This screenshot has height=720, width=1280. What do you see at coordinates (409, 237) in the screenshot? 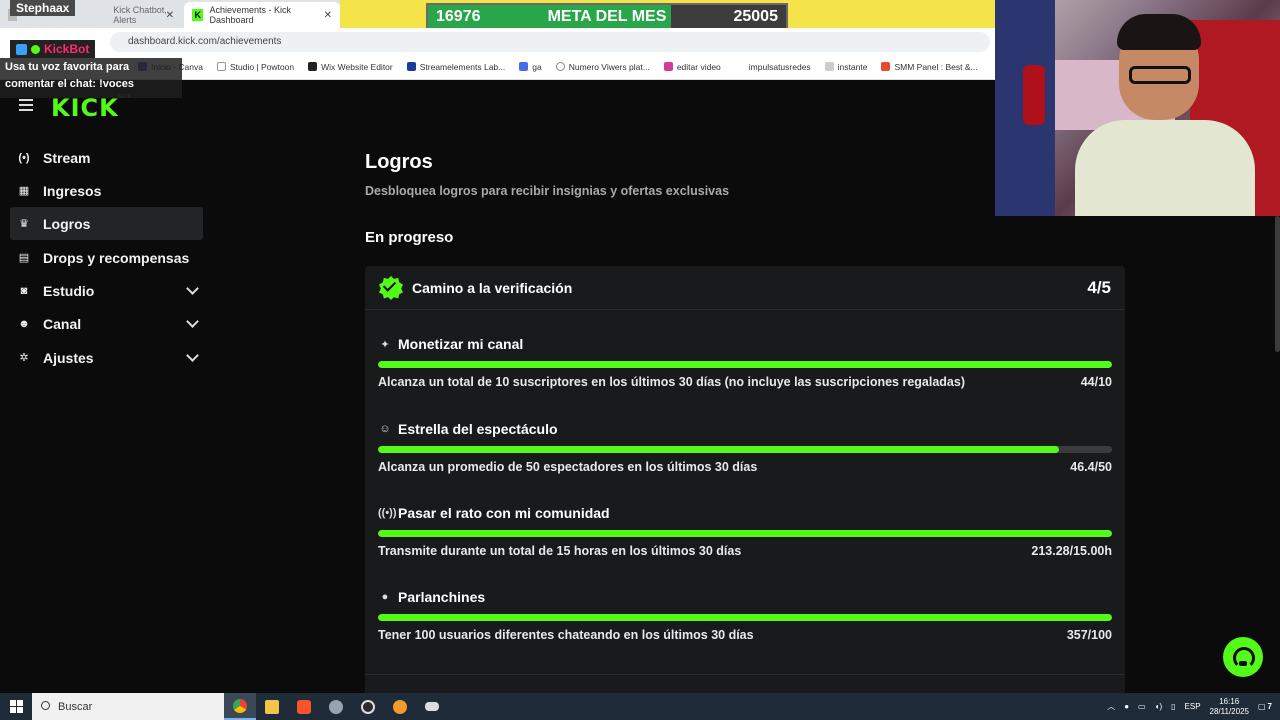
I see `section-title: En progreso` at bounding box center [409, 237].